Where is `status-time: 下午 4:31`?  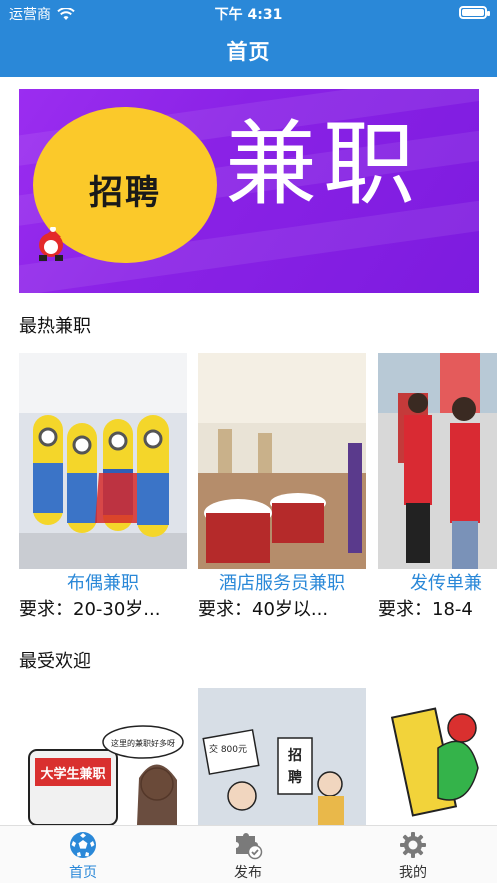
status-time: 下午 4:31 is located at coordinates (248, 15).